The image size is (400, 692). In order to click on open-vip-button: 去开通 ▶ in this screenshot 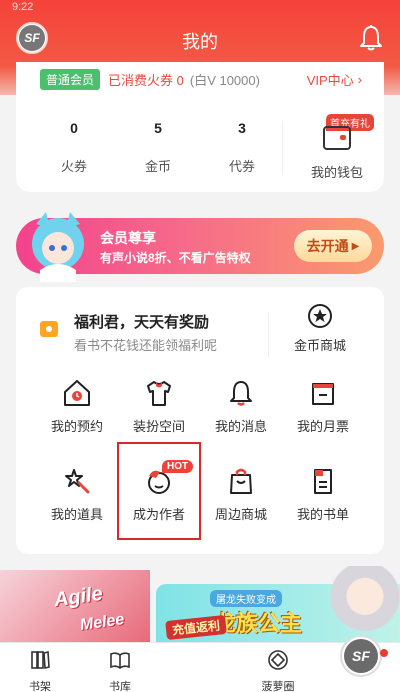, I will do `click(333, 246)`.